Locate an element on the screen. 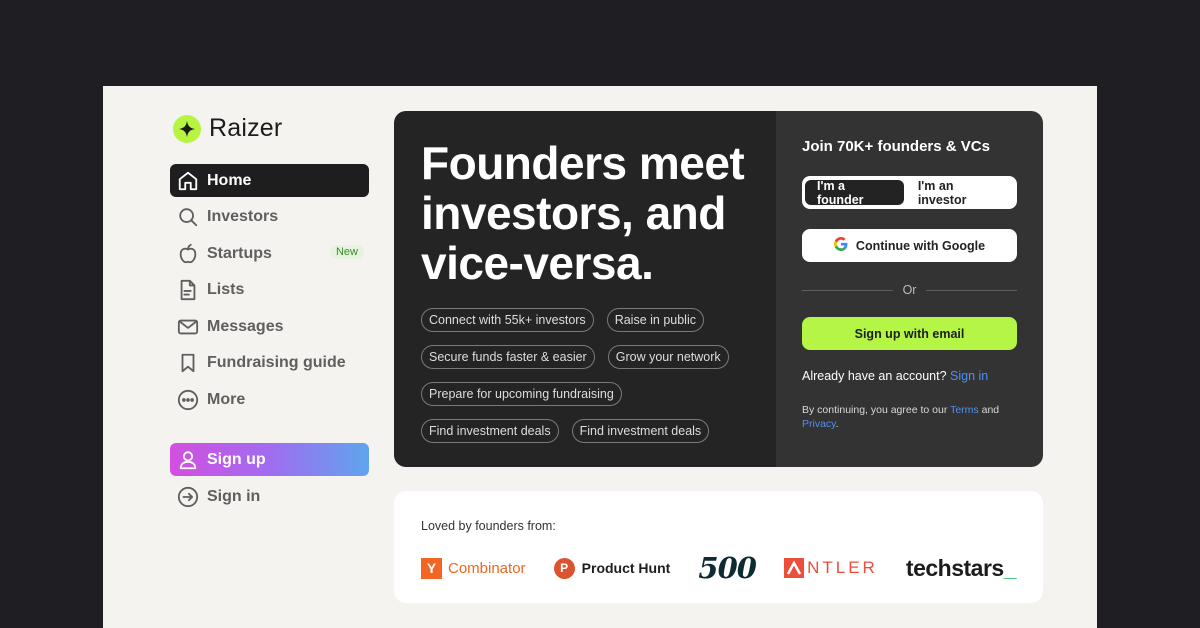 The image size is (1200, 628). google-icon is located at coordinates (840, 245).